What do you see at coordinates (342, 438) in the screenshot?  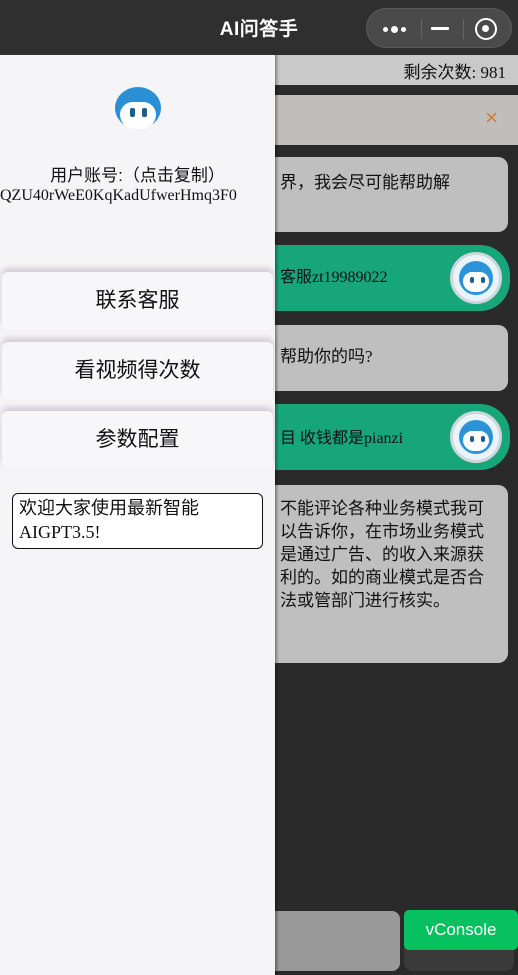 I see `message-text: 目 收钱都是pianzi` at bounding box center [342, 438].